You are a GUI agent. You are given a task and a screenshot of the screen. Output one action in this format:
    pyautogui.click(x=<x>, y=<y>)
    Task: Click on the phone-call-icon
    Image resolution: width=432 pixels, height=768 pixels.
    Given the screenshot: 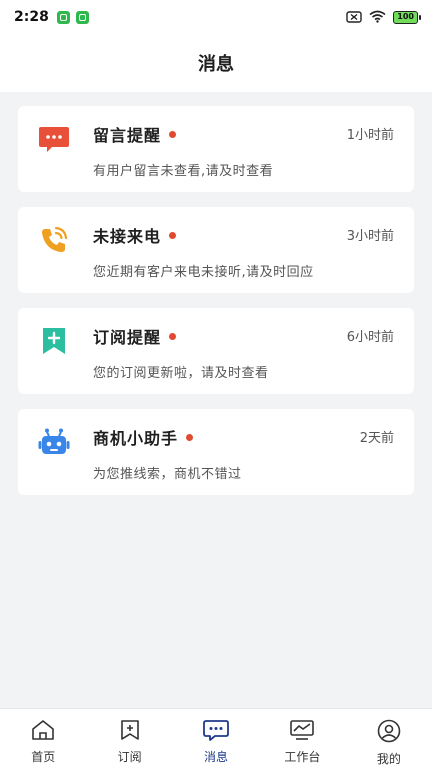 What is the action you would take?
    pyautogui.click(x=54, y=240)
    